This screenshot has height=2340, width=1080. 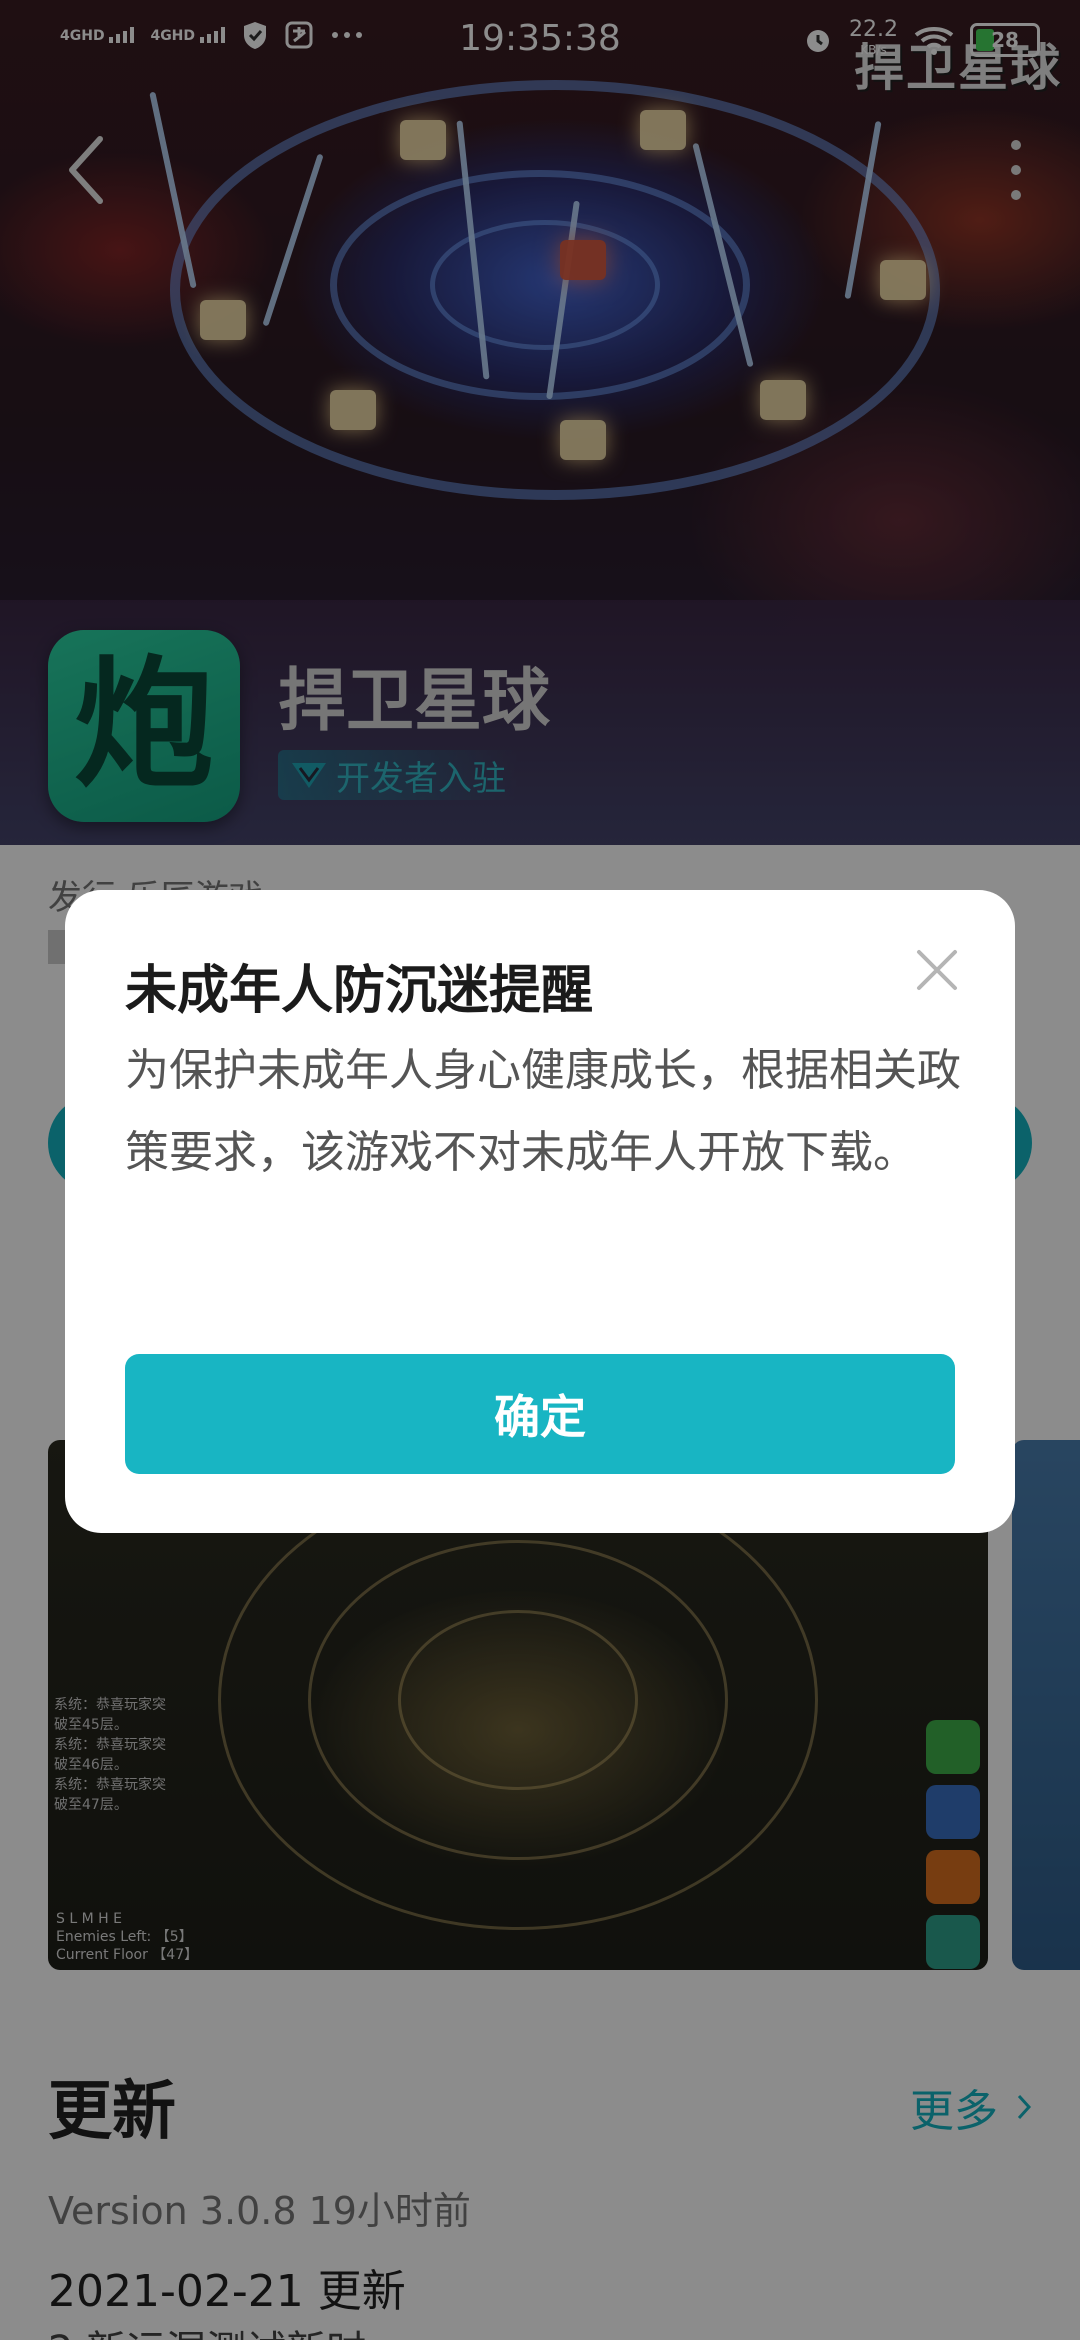 What do you see at coordinates (540, 1414) in the screenshot?
I see `confirm-button: 确定` at bounding box center [540, 1414].